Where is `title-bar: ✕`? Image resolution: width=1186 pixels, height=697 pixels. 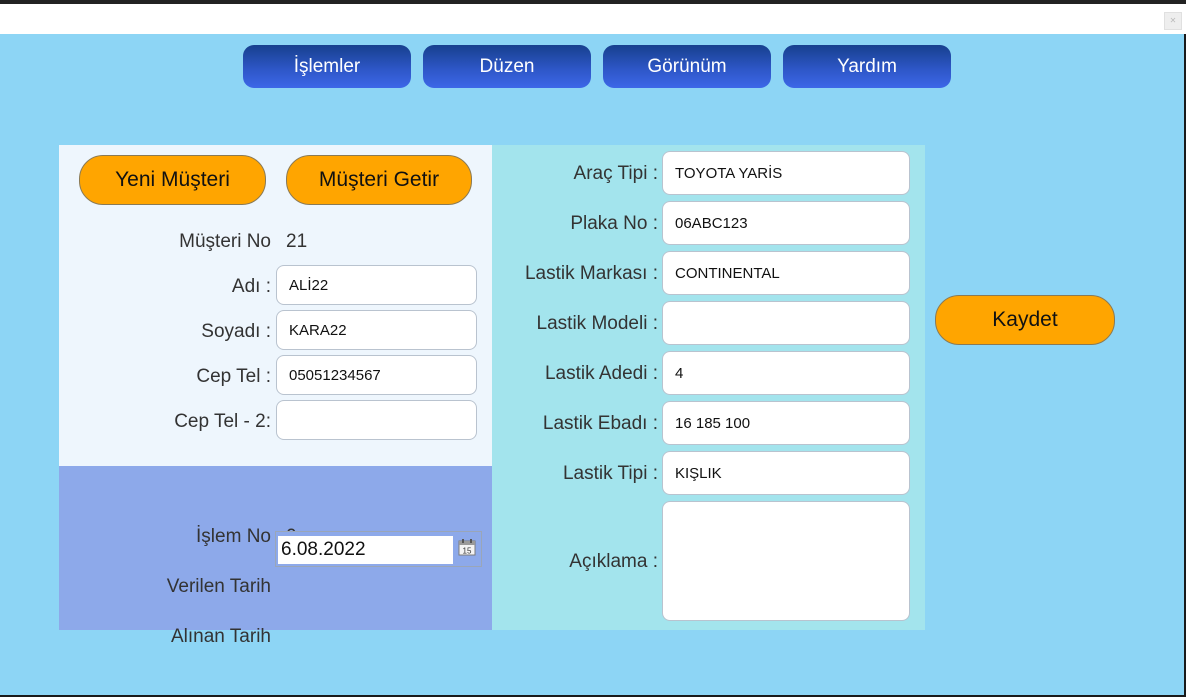
title-bar: ✕ is located at coordinates (593, 19).